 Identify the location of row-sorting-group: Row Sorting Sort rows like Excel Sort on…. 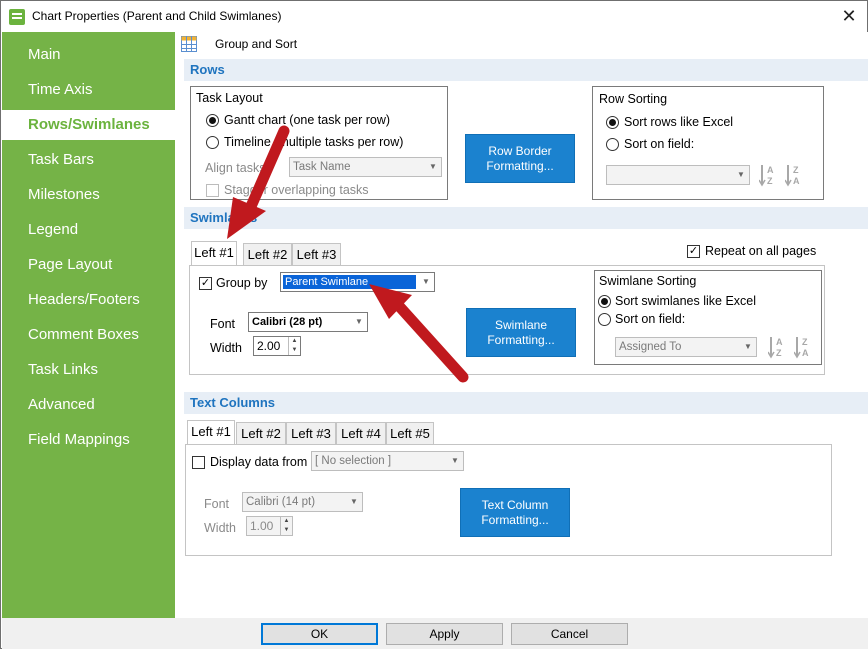
(708, 143).